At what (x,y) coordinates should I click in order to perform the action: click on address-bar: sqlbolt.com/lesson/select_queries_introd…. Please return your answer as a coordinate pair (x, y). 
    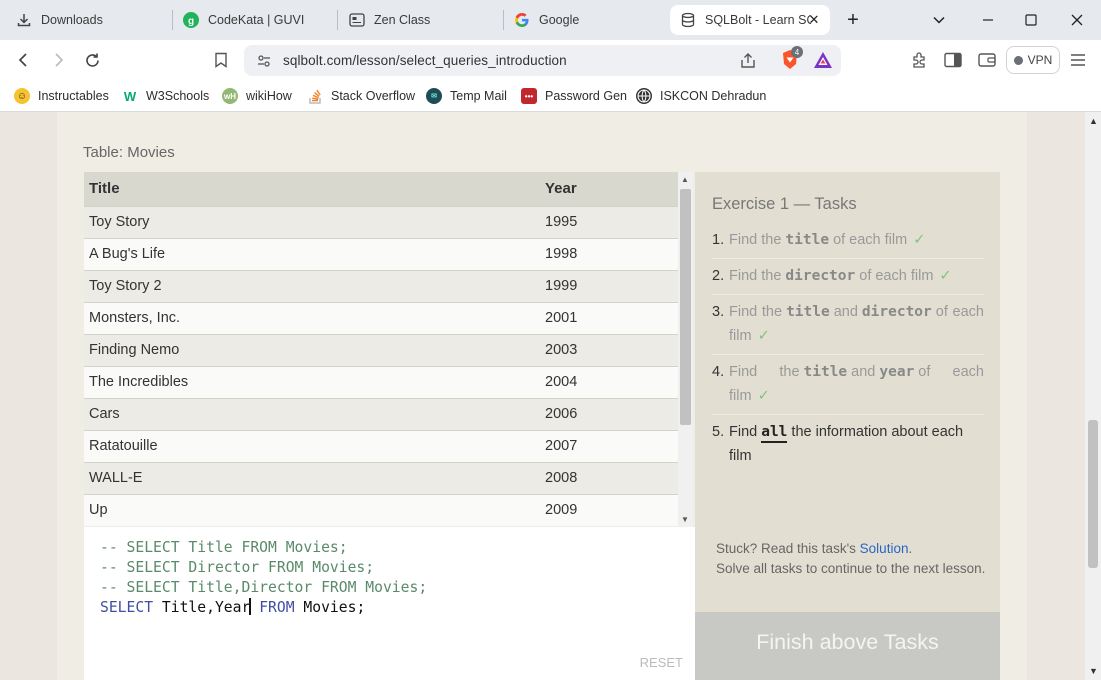
    Looking at the image, I should click on (542, 60).